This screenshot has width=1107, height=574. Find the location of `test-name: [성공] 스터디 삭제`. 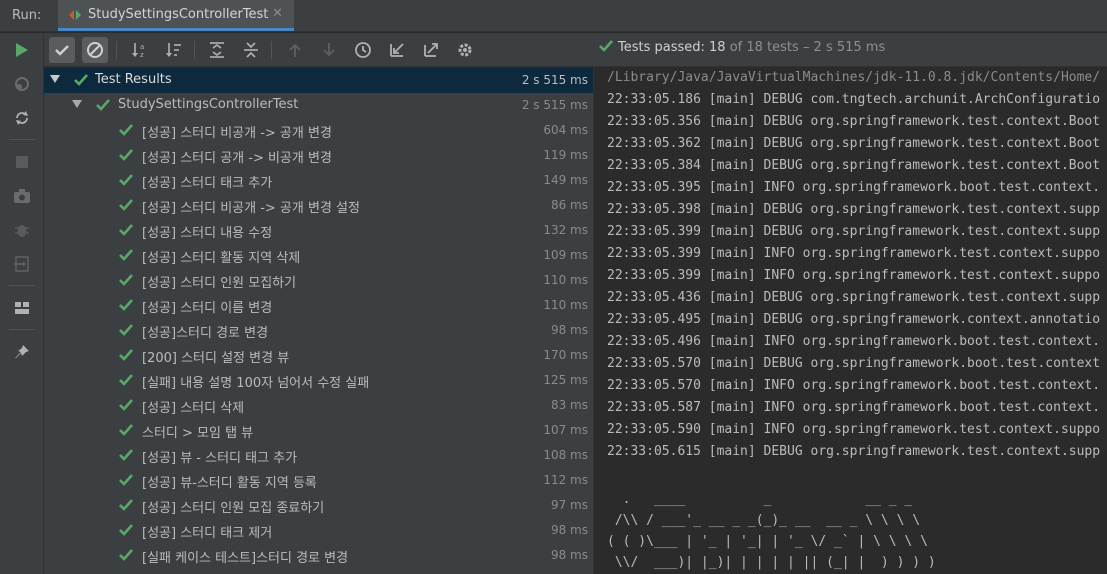

test-name: [성공] 스터디 삭제 is located at coordinates (193, 408).